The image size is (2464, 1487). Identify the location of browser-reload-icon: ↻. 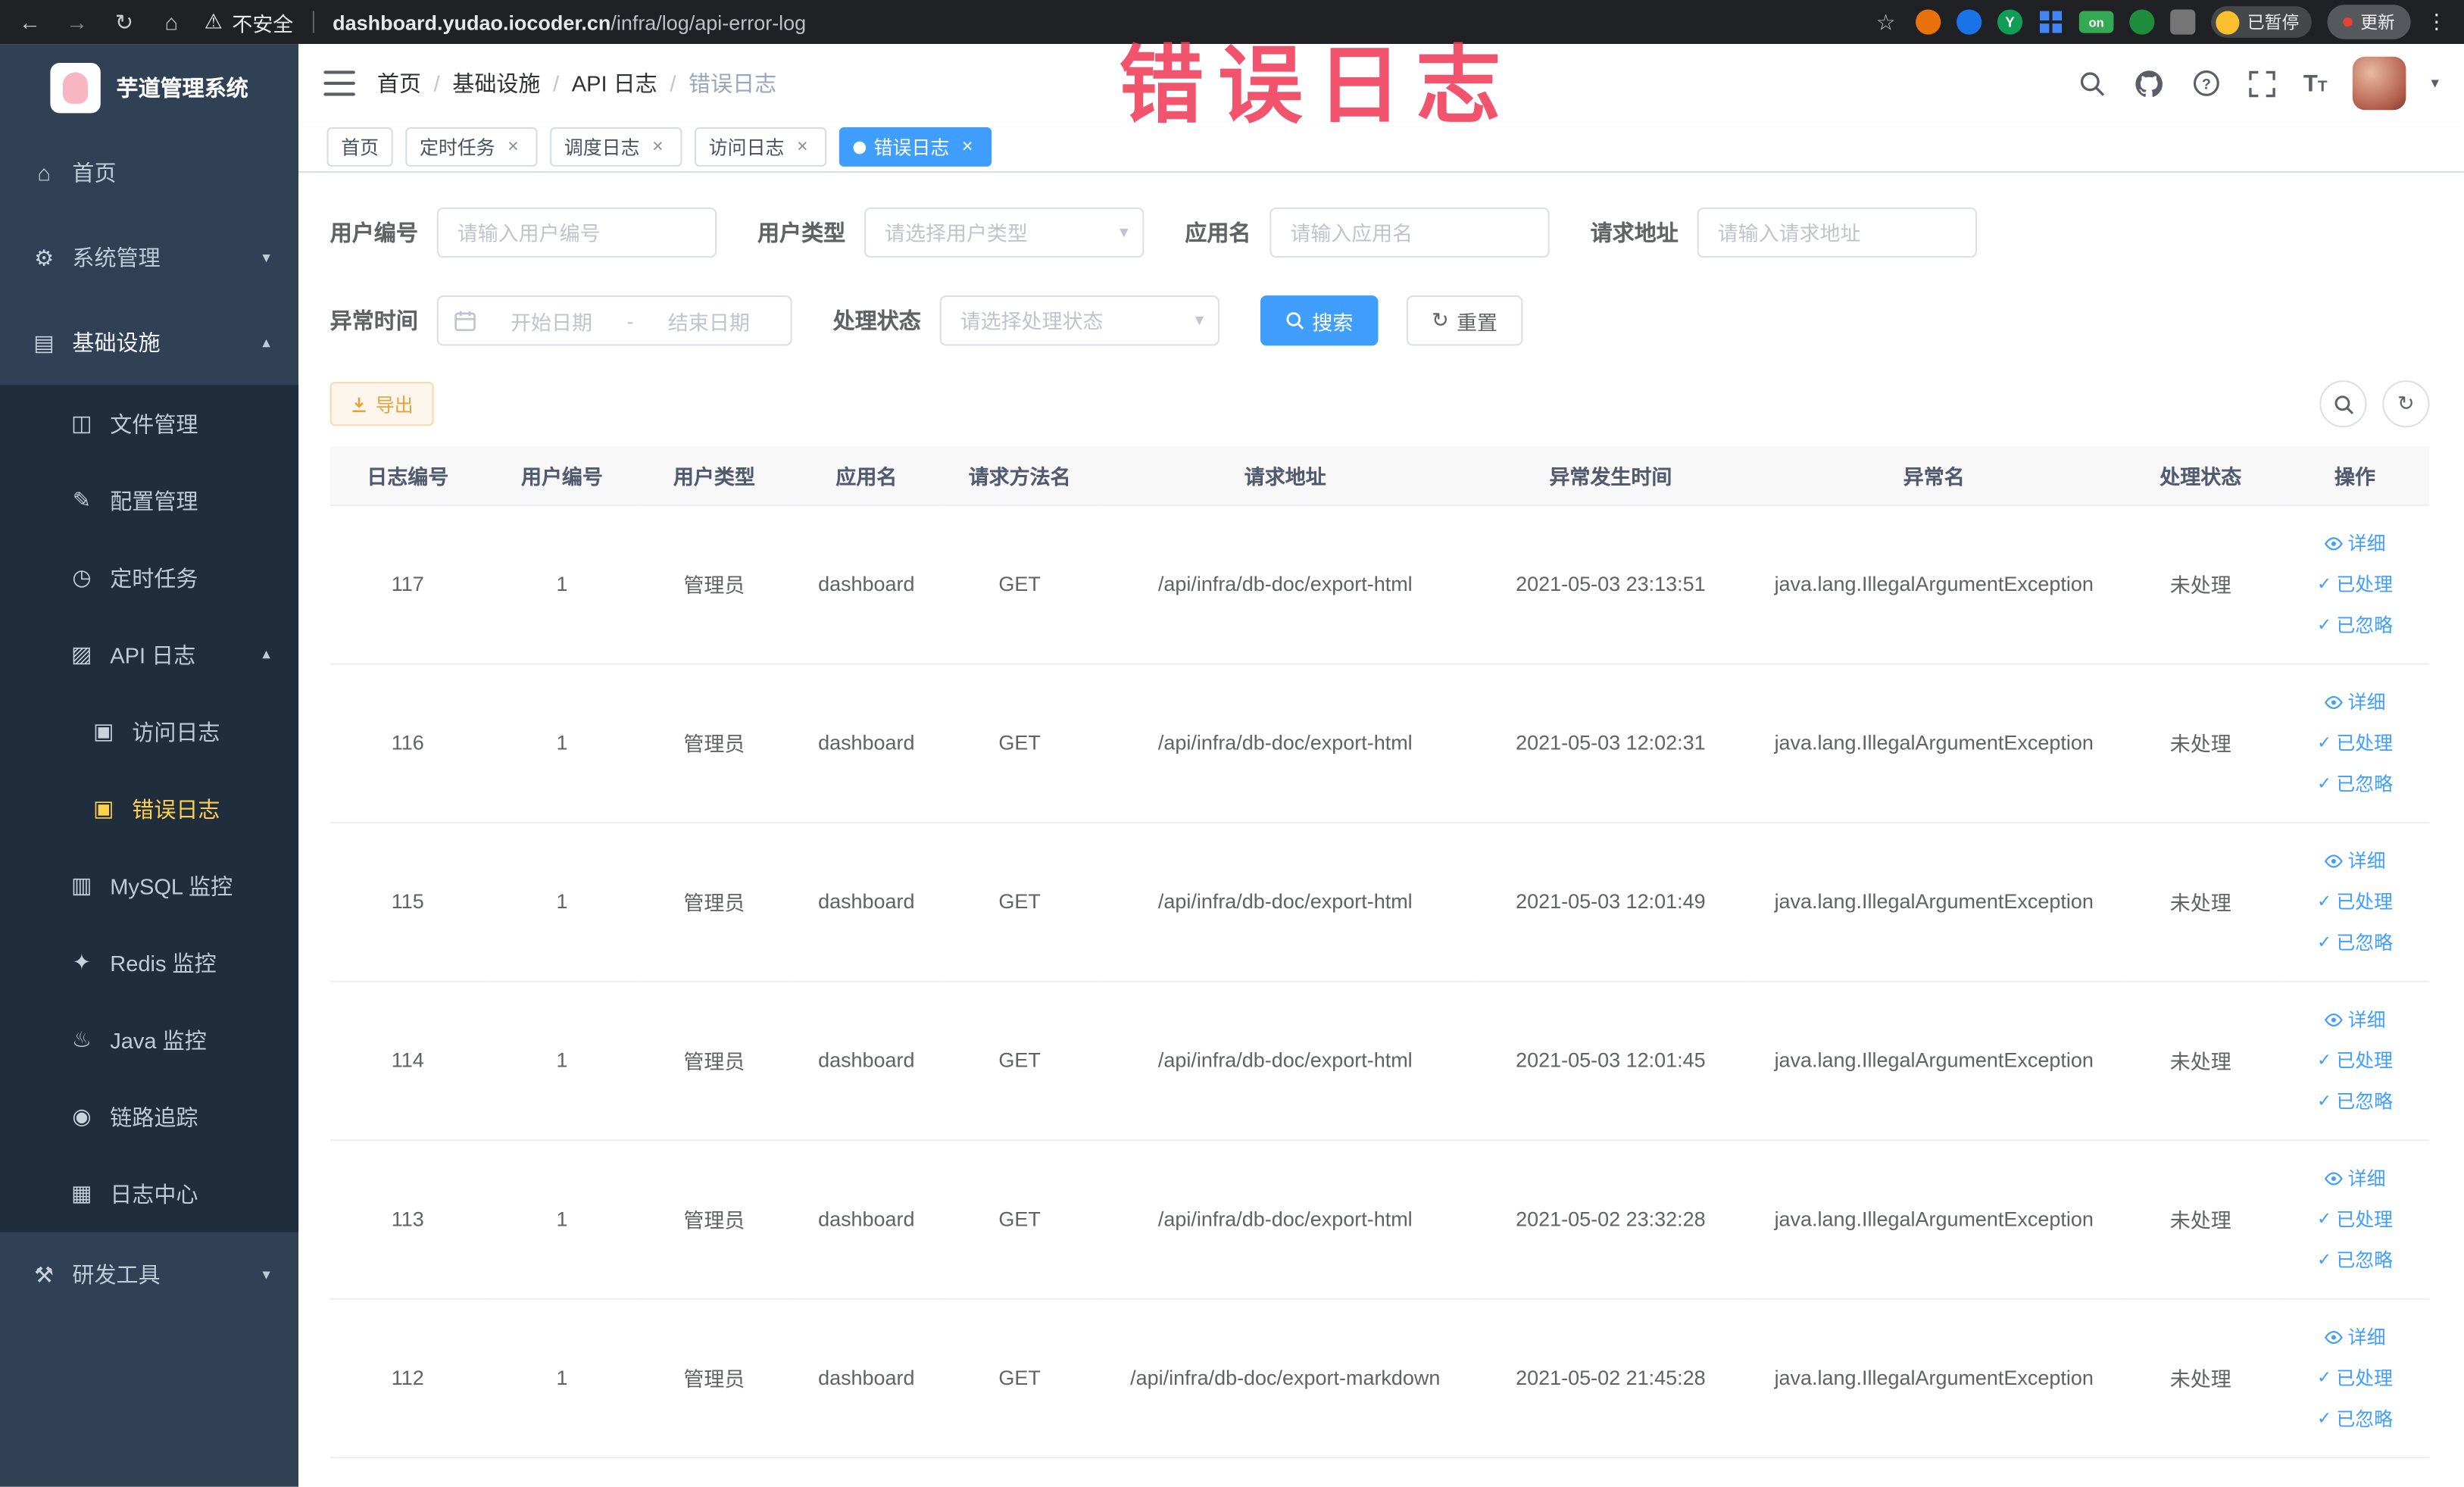
(124, 21).